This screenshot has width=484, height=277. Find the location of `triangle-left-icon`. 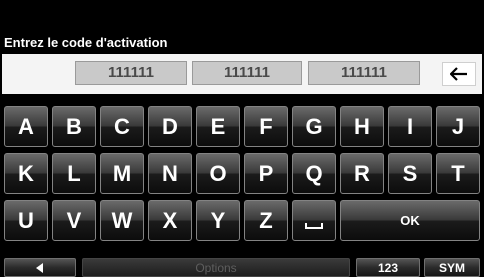

triangle-left-icon is located at coordinates (39, 267).